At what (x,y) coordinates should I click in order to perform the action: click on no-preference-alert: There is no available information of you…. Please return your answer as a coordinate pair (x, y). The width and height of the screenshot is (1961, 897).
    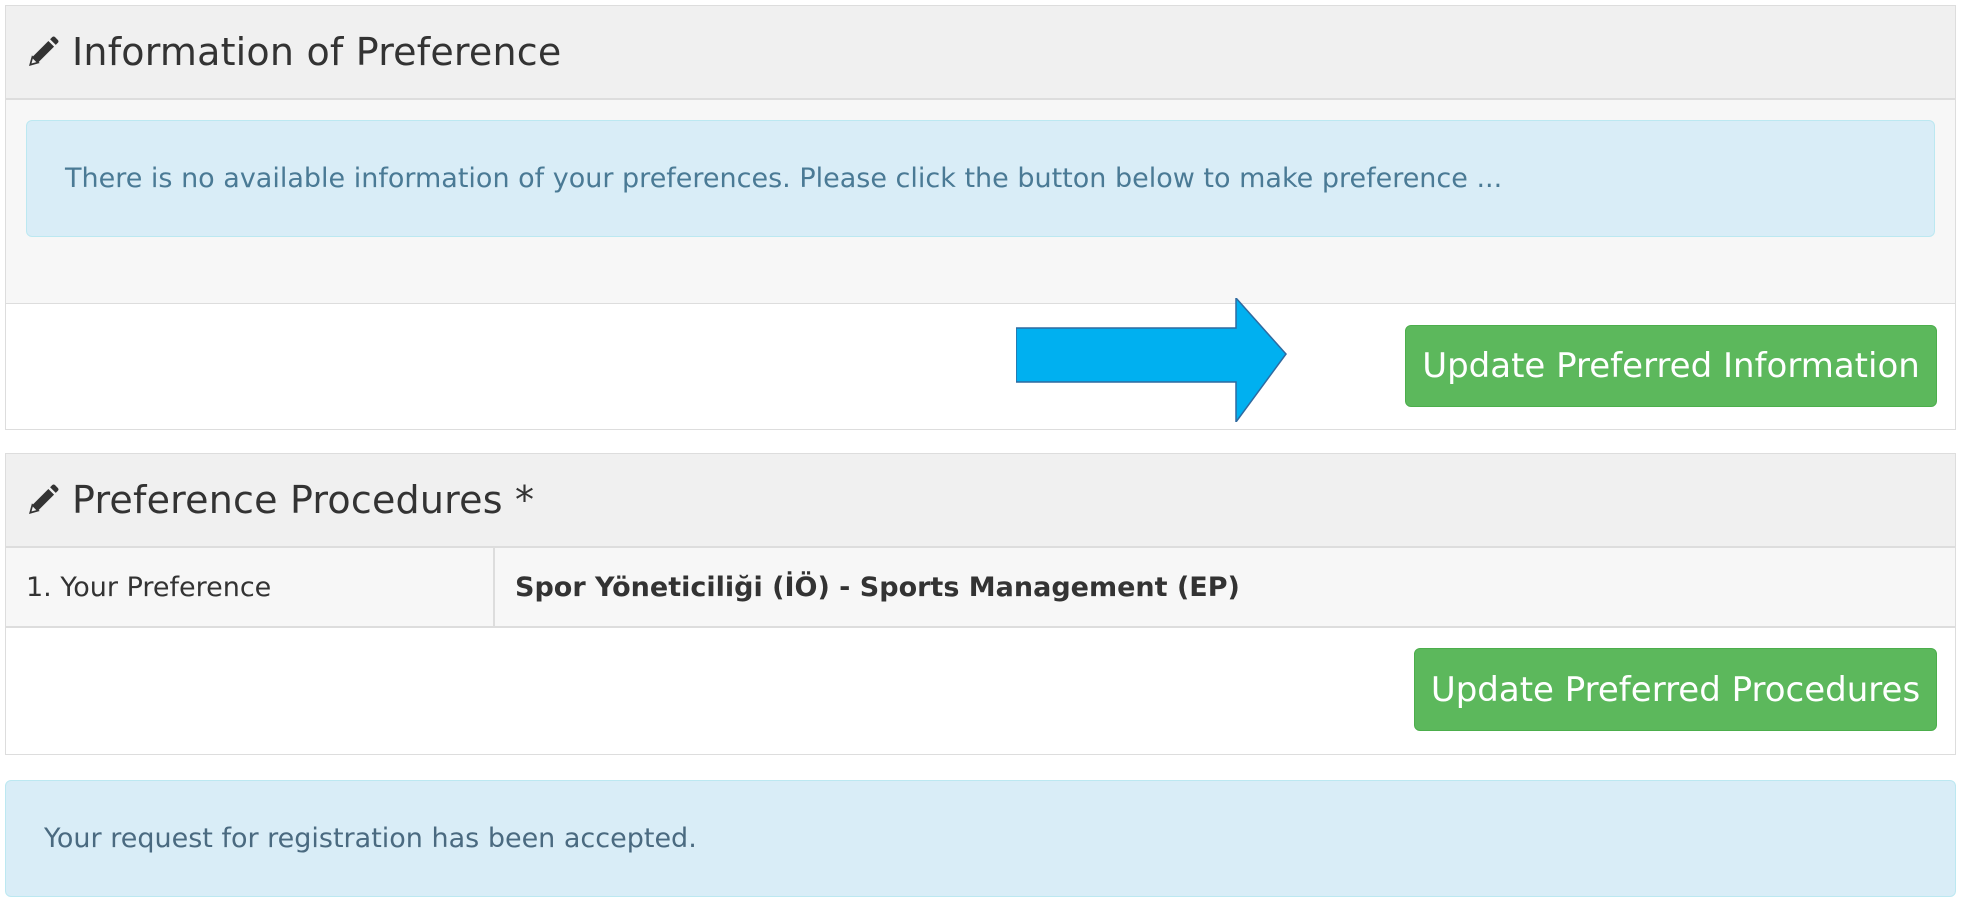
    Looking at the image, I should click on (980, 178).